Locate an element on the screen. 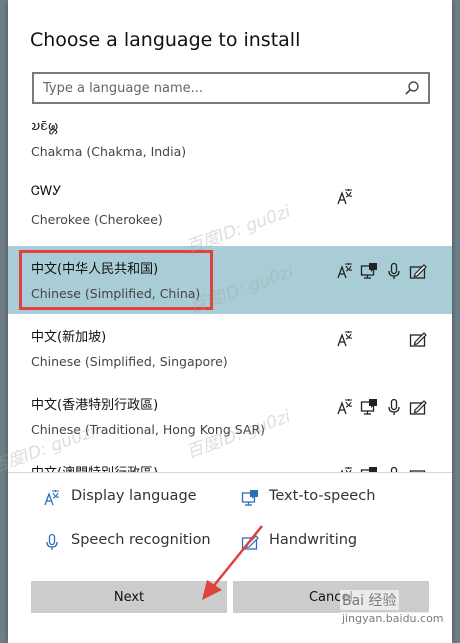 The width and height of the screenshot is (460, 643). language-english-name: Cherokee (Cherokee) is located at coordinates (97, 219).